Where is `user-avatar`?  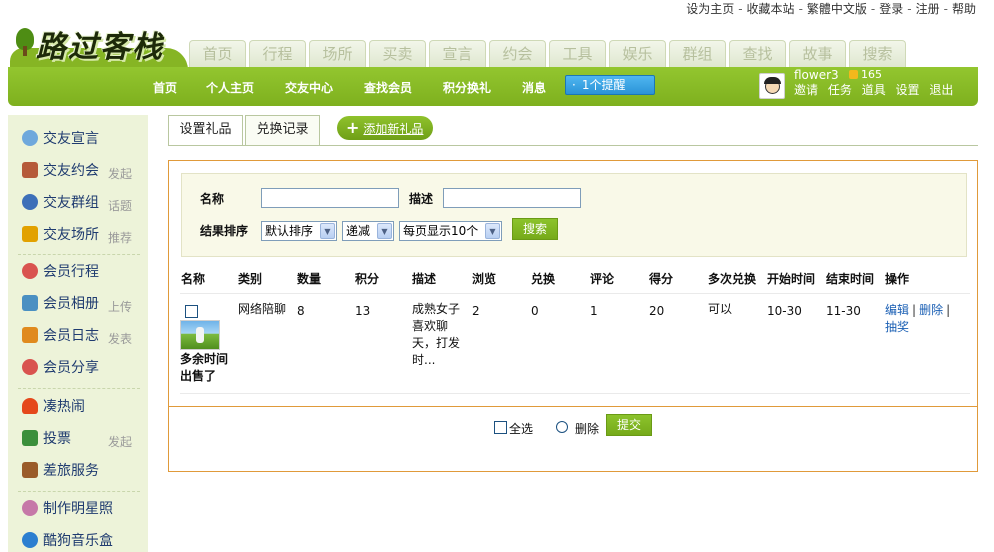
user-avatar is located at coordinates (772, 86).